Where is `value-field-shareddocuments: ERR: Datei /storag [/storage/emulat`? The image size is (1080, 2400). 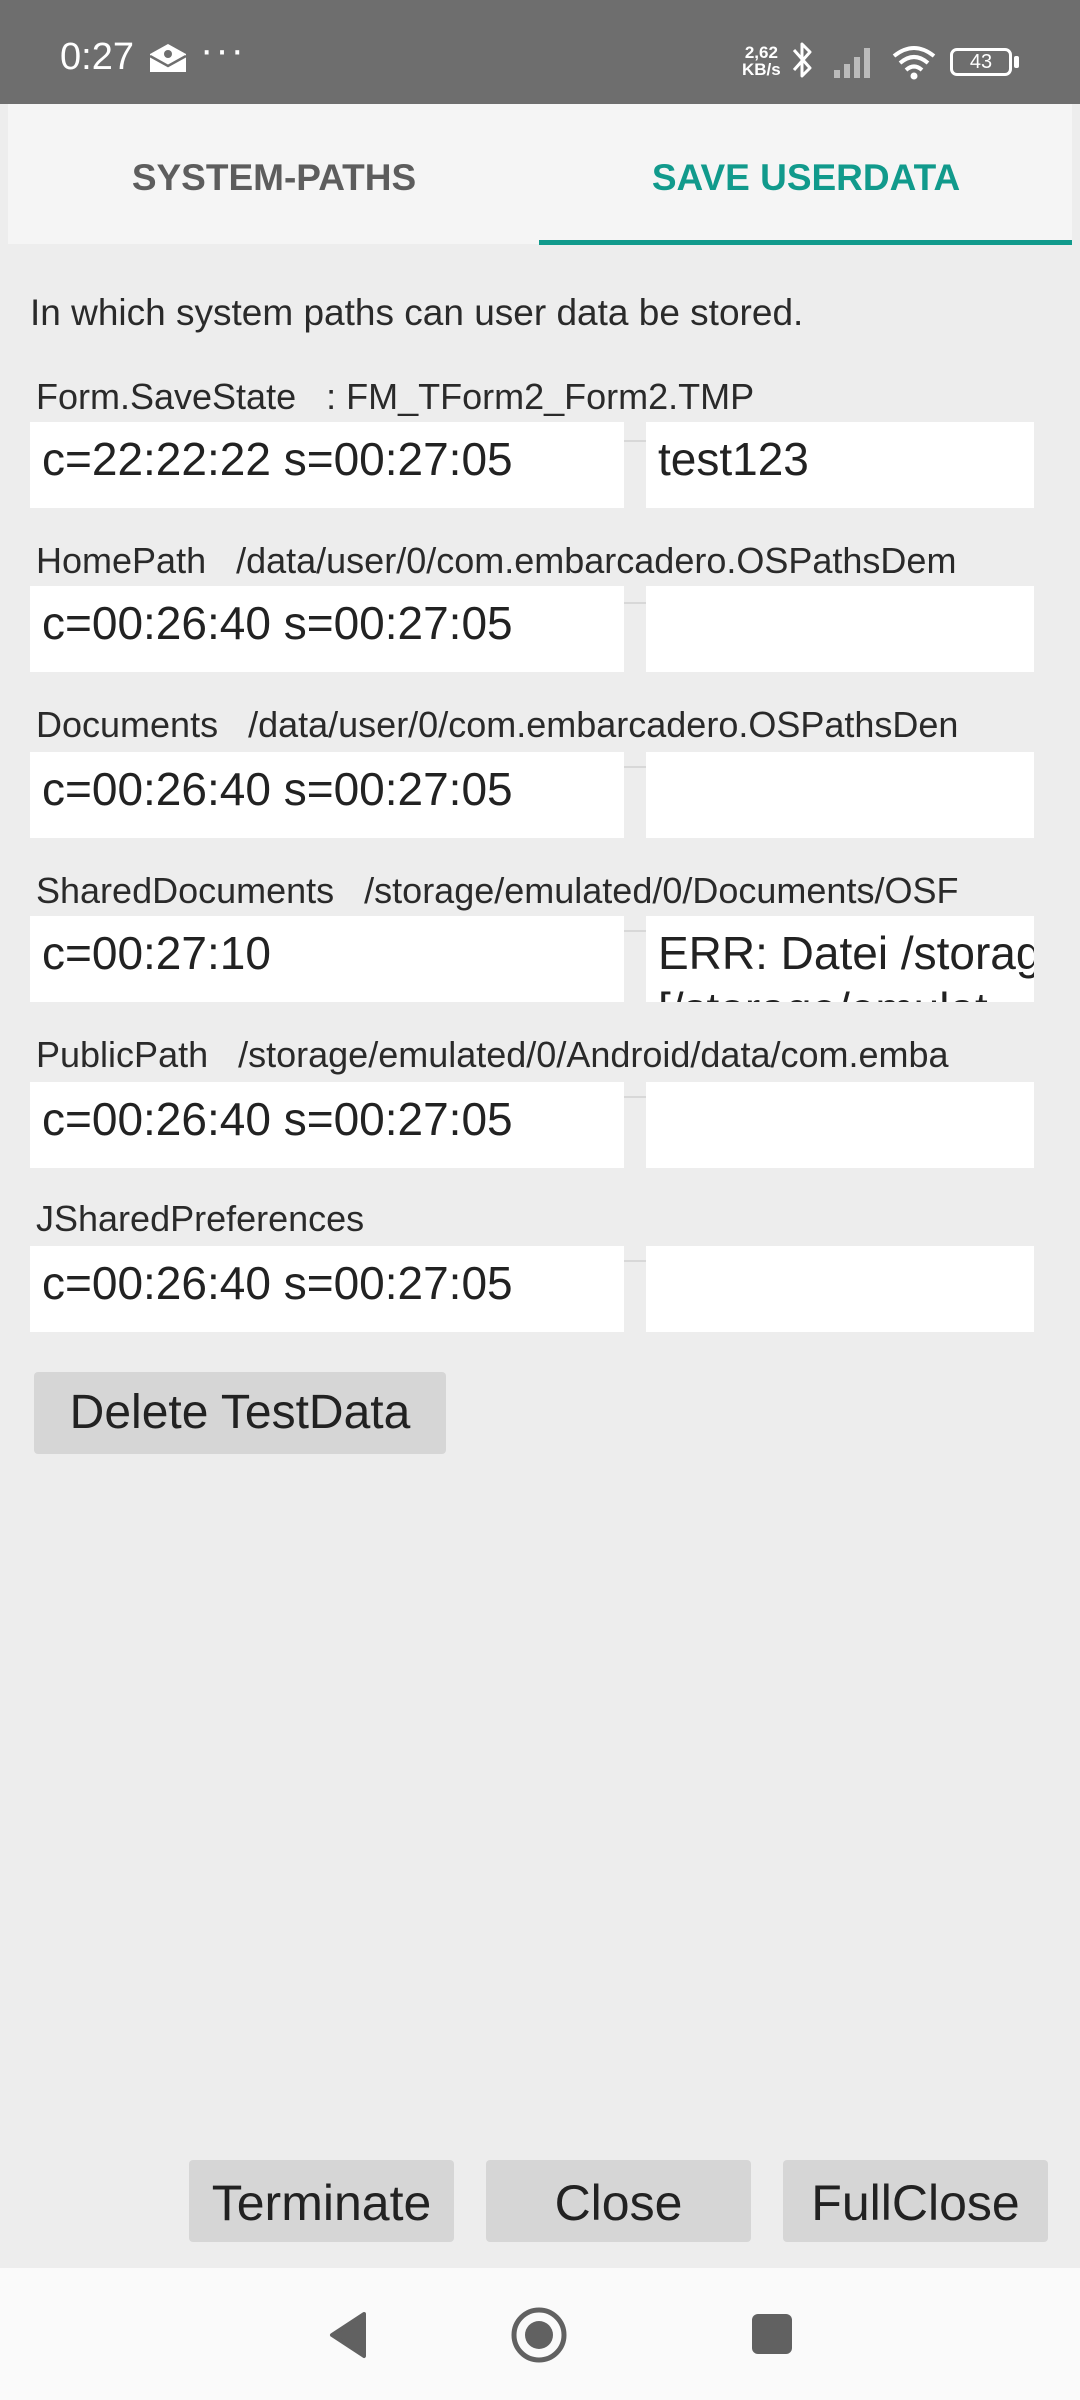 value-field-shareddocuments: ERR: Datei /storag [/storage/emulat is located at coordinates (840, 959).